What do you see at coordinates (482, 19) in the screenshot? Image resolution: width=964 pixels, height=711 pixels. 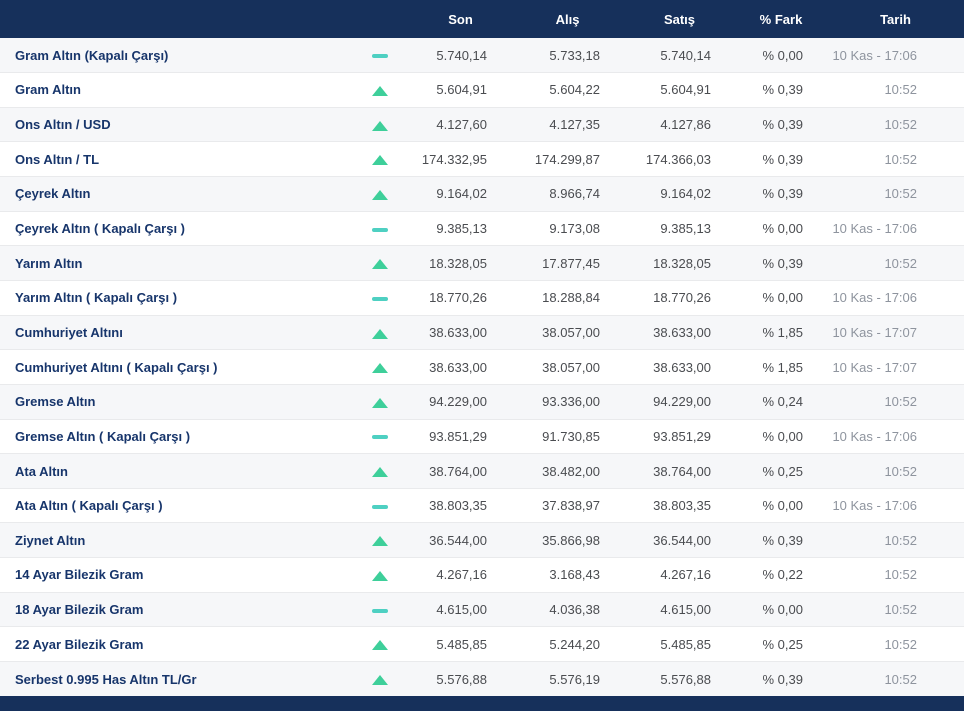 I see `header-row: Son Alış Satış % Fark Tarih` at bounding box center [482, 19].